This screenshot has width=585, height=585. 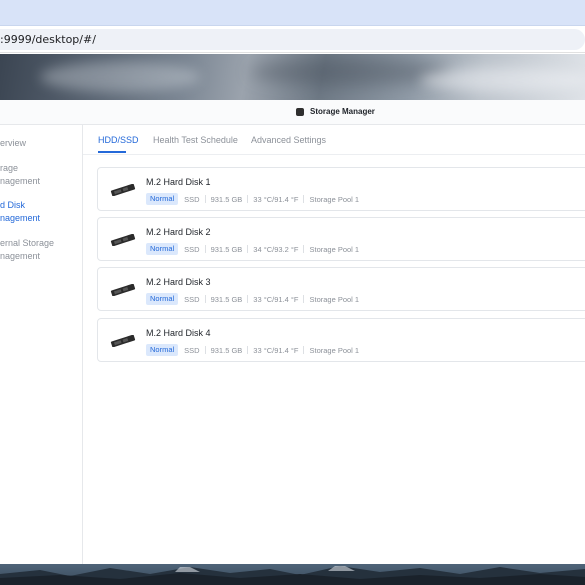 What do you see at coordinates (292, 574) in the screenshot?
I see `desktop-wallpaper-bottom` at bounding box center [292, 574].